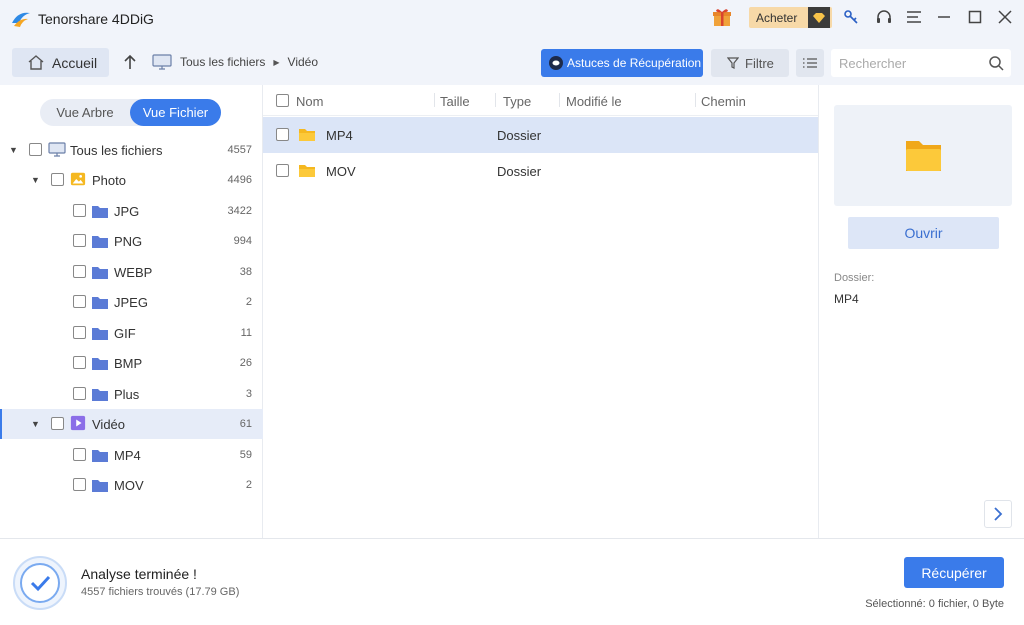 This screenshot has width=1024, height=625. Describe the element at coordinates (722, 17) in the screenshot. I see `gift-icon` at that location.